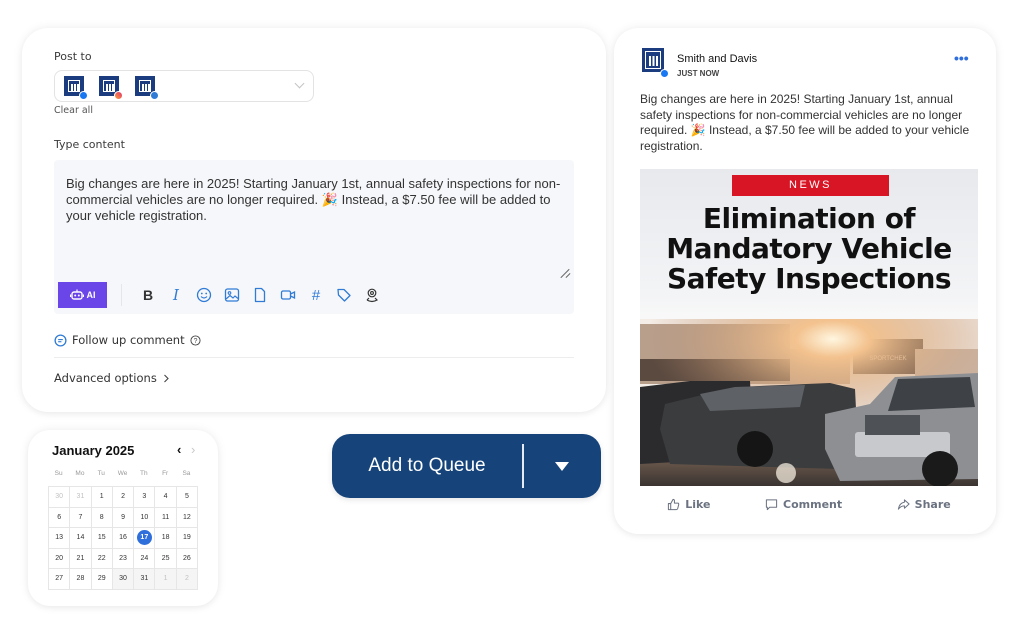  I want to click on hashtag-button: #, so click(316, 295).